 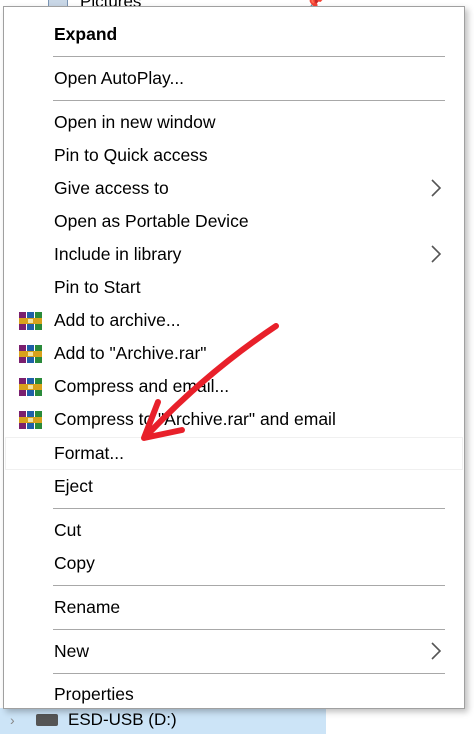 I want to click on menu-item-open-as-portable-device: Open as Portable Device, so click(x=234, y=221).